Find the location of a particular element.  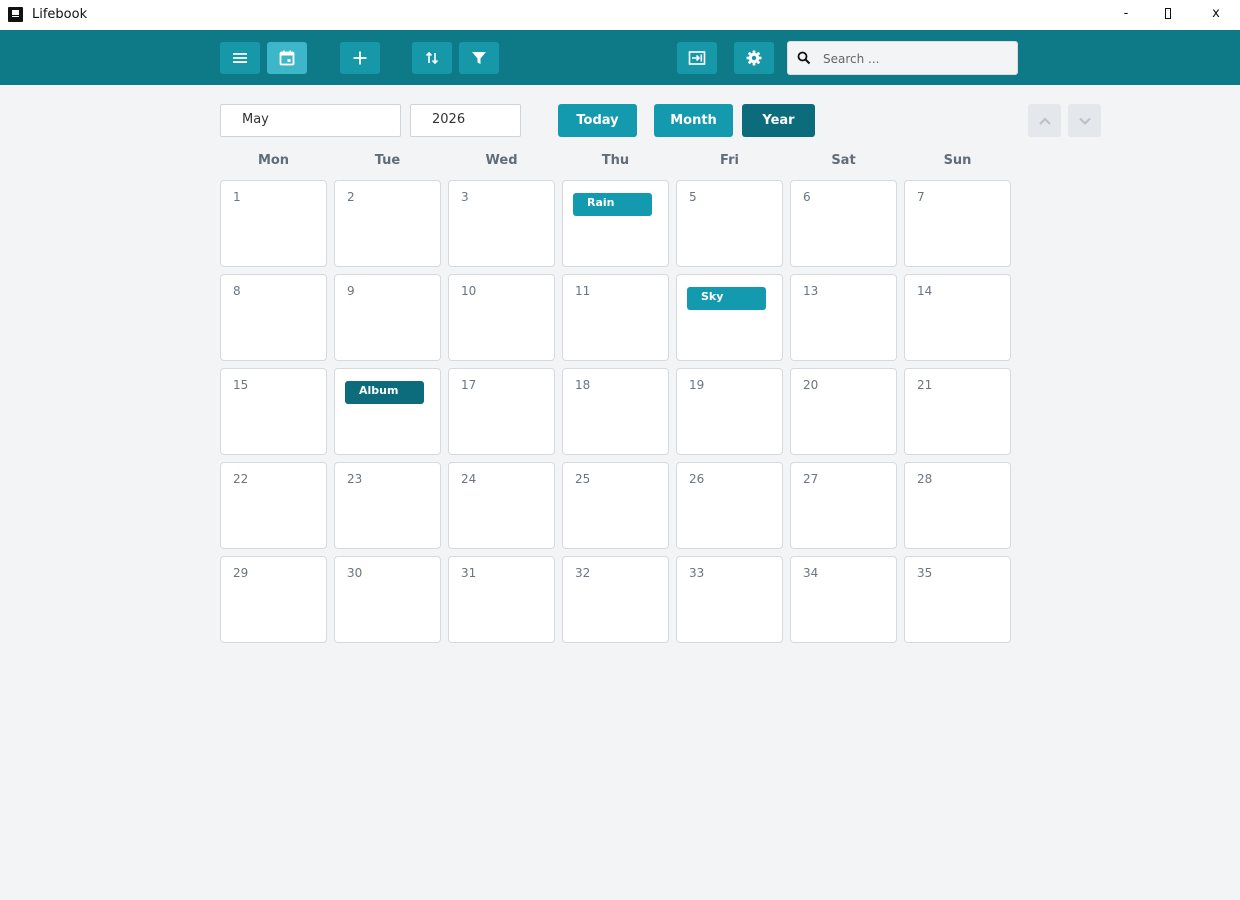

today-button: Today is located at coordinates (597, 120).